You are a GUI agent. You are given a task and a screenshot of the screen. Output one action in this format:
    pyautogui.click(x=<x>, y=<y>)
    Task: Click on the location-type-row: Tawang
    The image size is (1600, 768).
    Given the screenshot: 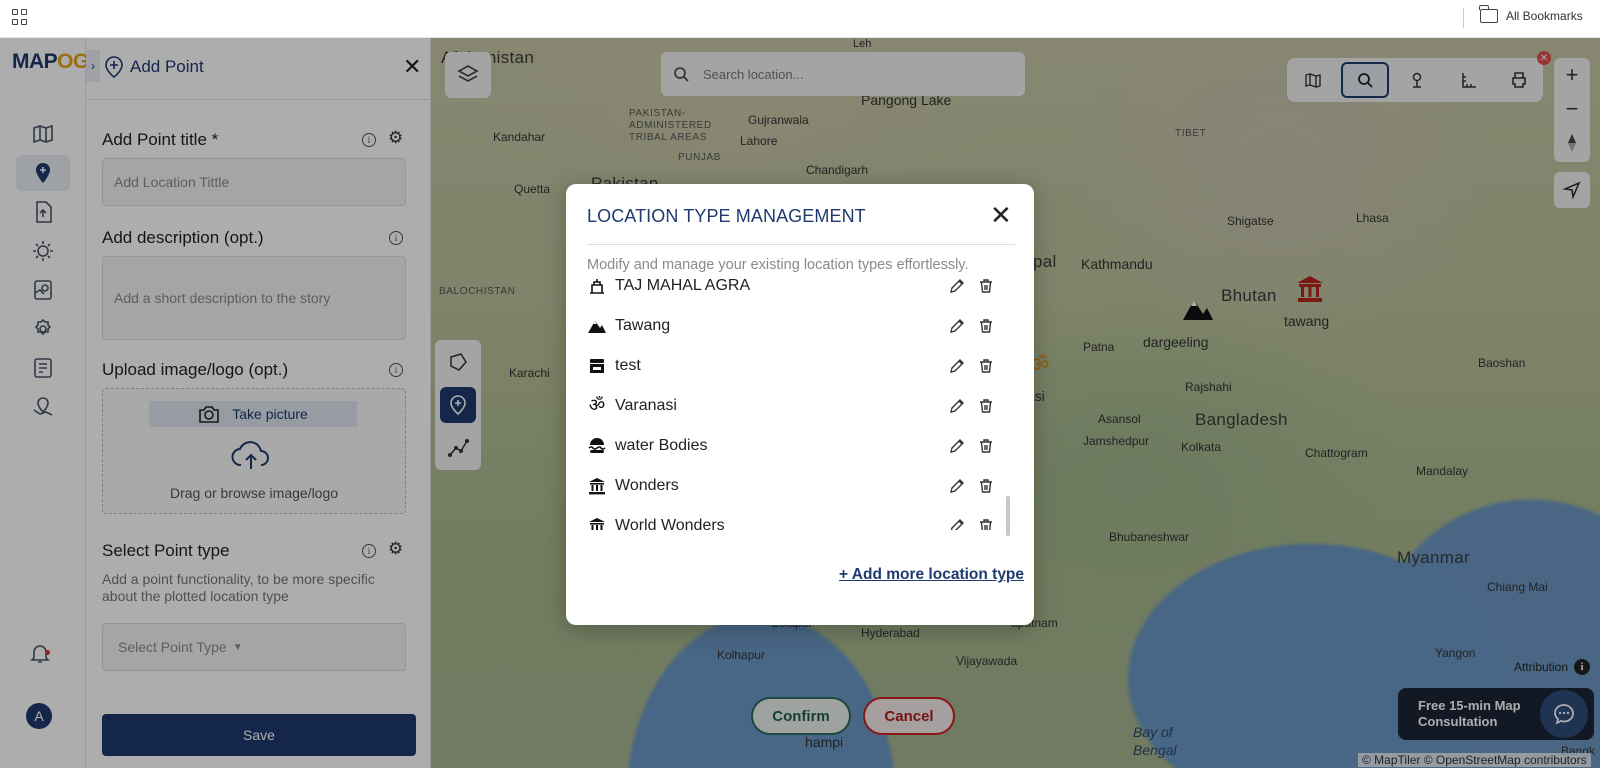 What is the action you would take?
    pyautogui.click(x=790, y=326)
    